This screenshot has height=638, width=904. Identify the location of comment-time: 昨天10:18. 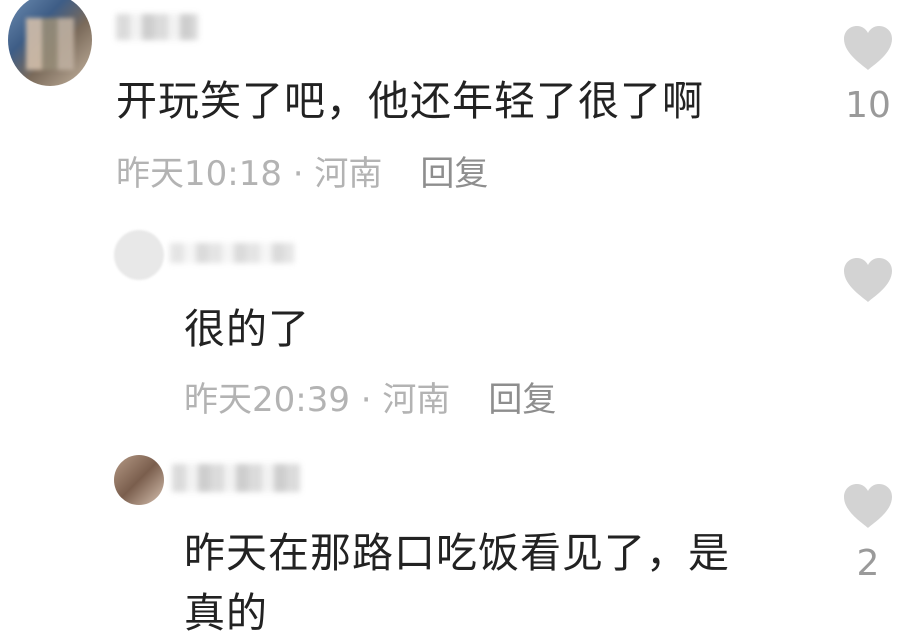
(199, 174).